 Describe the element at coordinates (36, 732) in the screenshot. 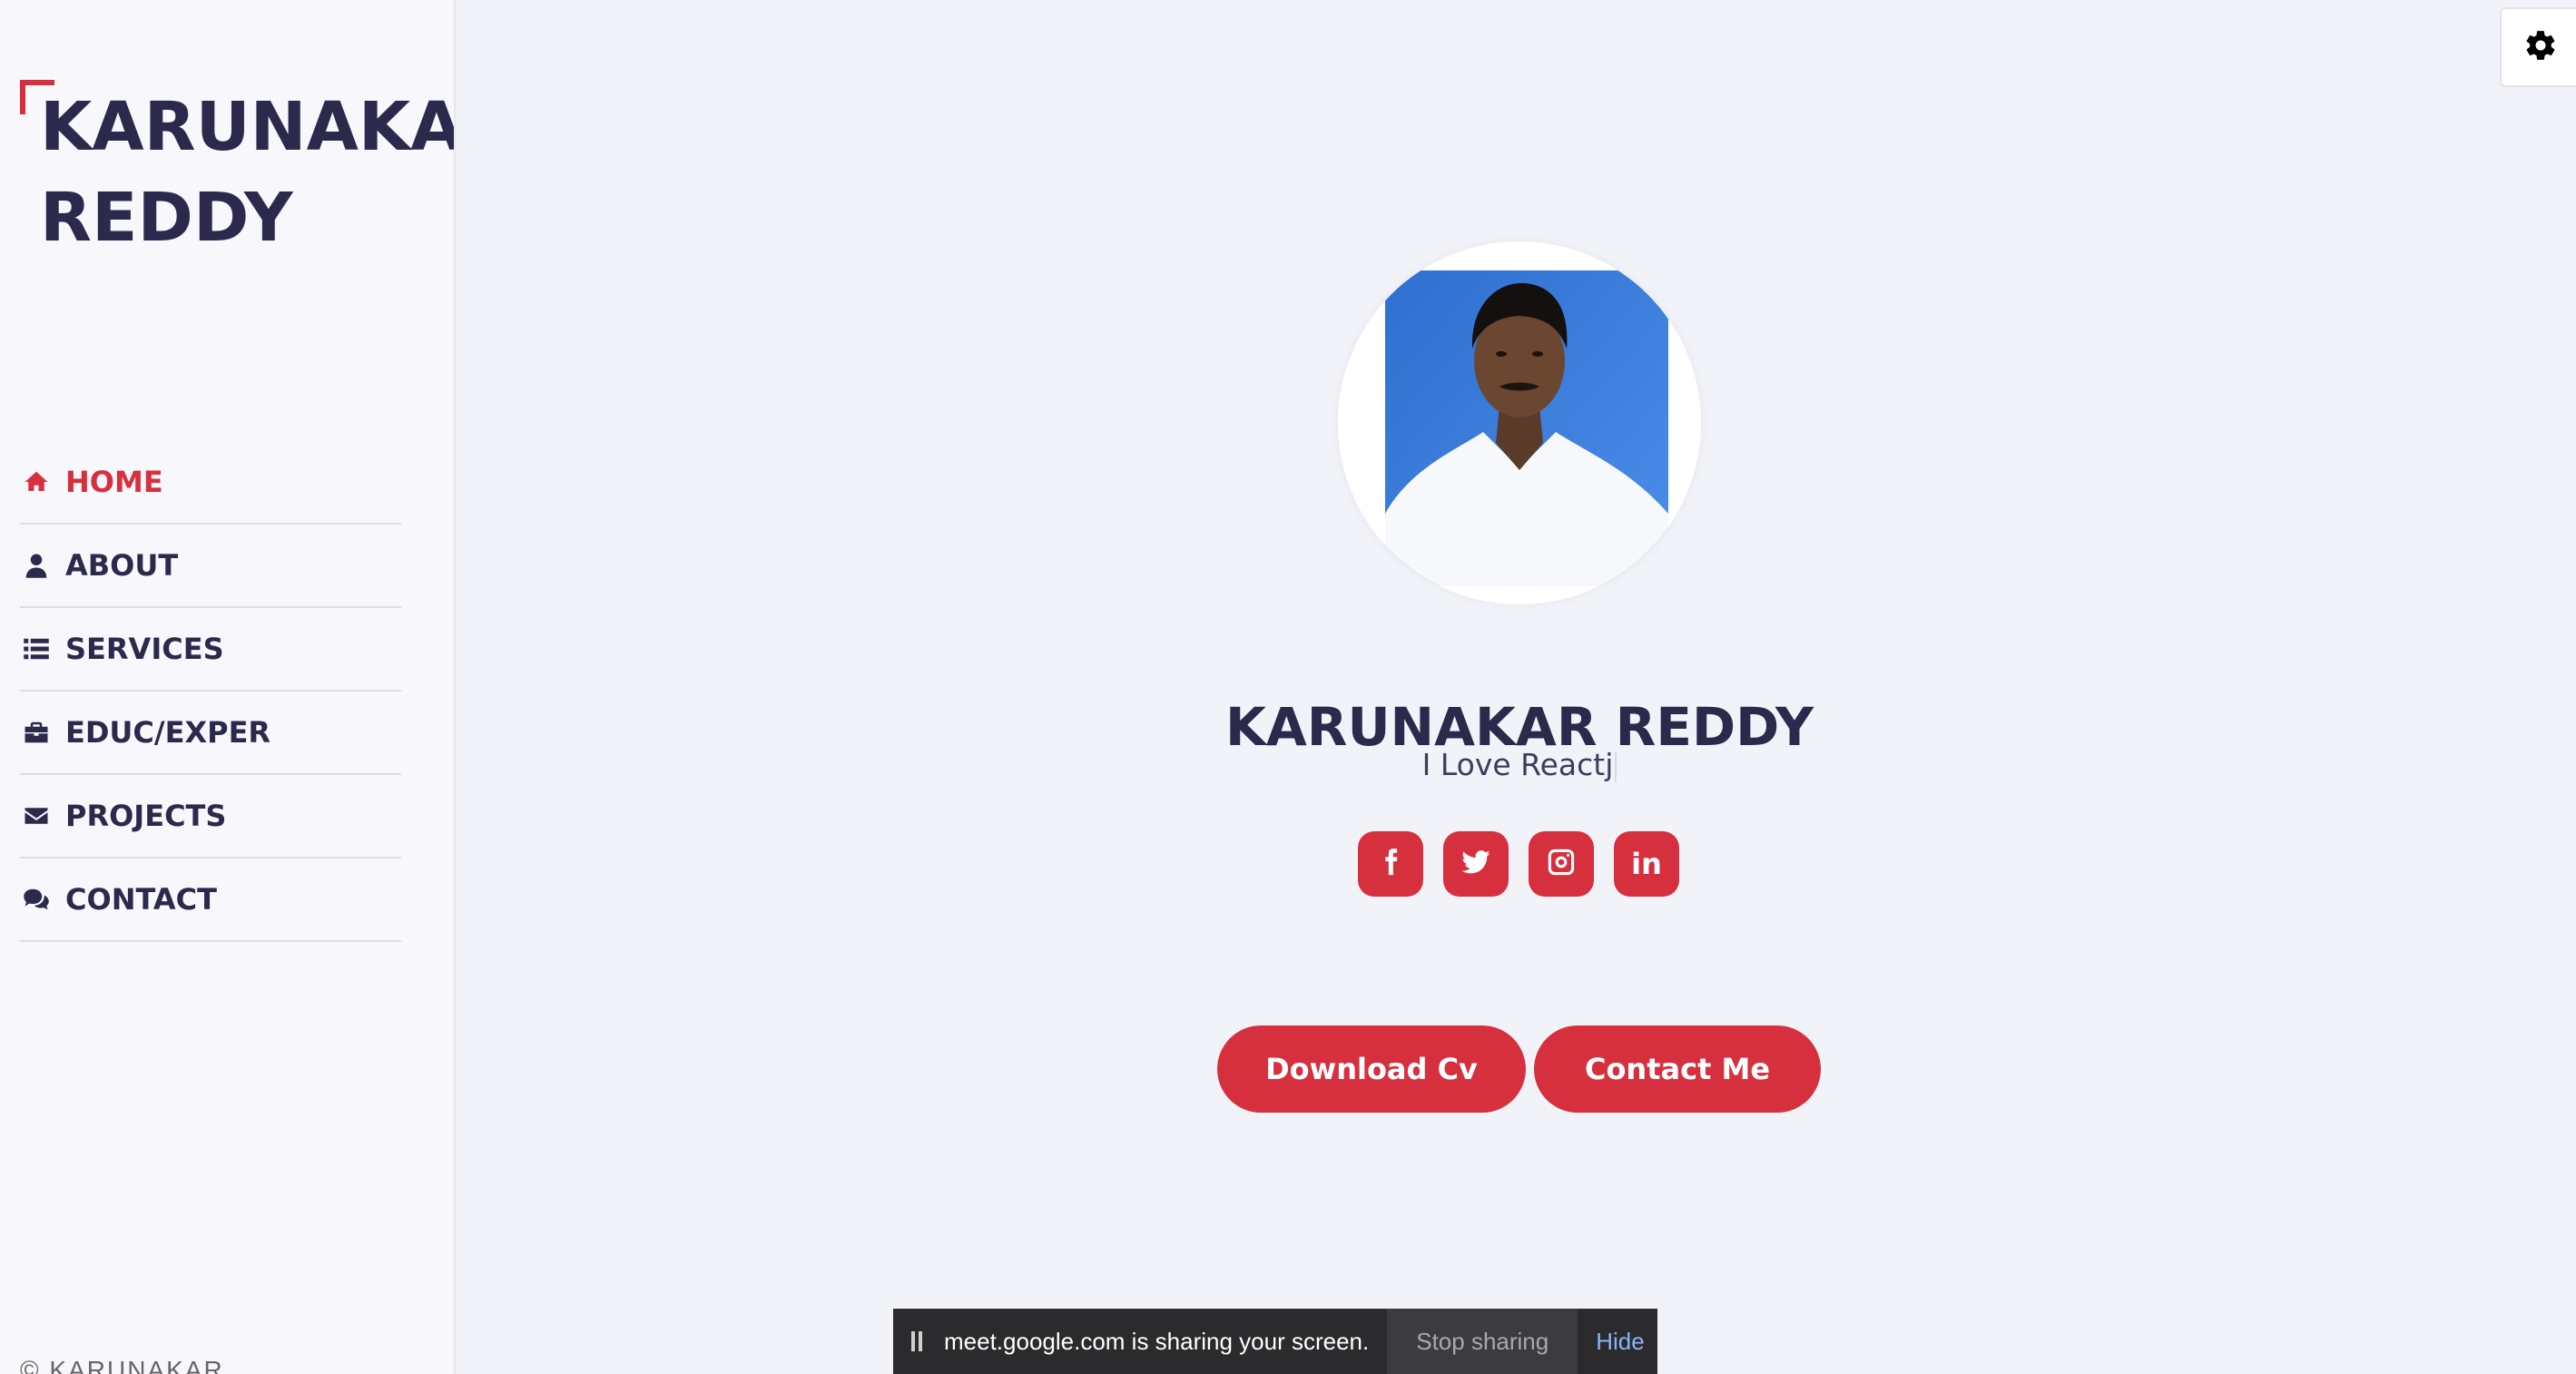

I see `briefcase-icon` at that location.